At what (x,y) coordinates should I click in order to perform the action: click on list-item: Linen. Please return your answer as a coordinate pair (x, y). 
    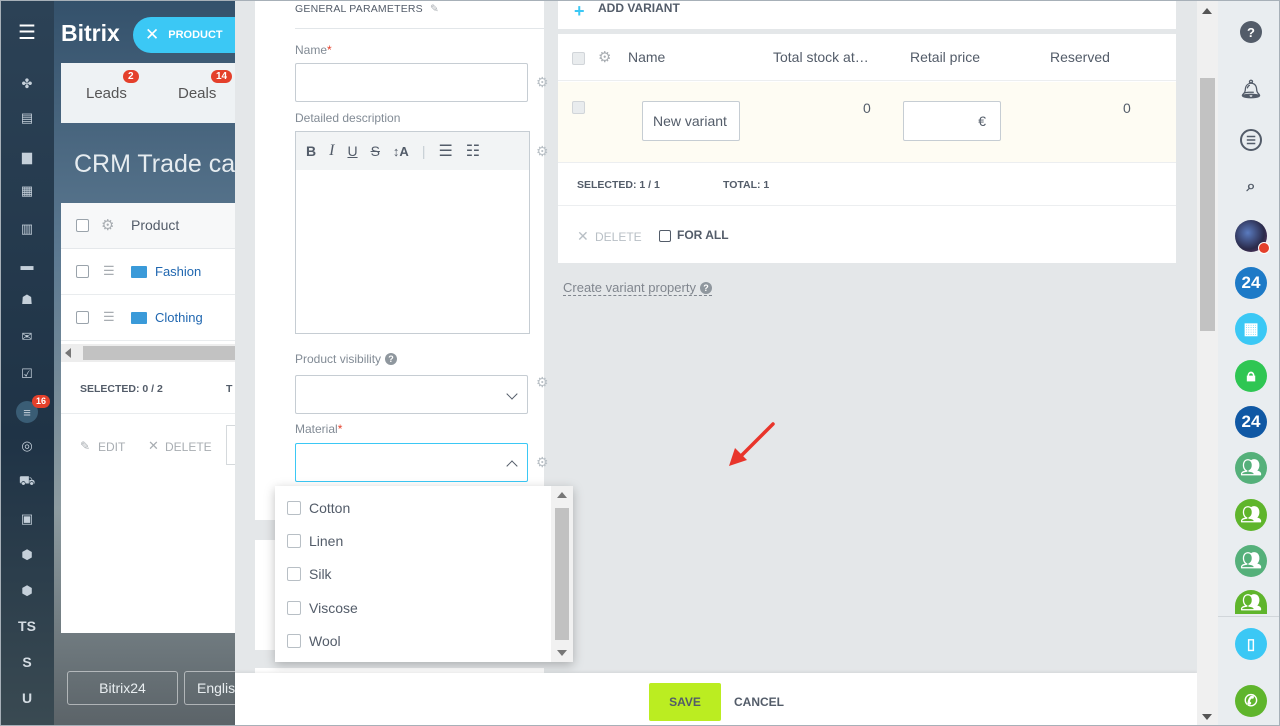
    Looking at the image, I should click on (315, 541).